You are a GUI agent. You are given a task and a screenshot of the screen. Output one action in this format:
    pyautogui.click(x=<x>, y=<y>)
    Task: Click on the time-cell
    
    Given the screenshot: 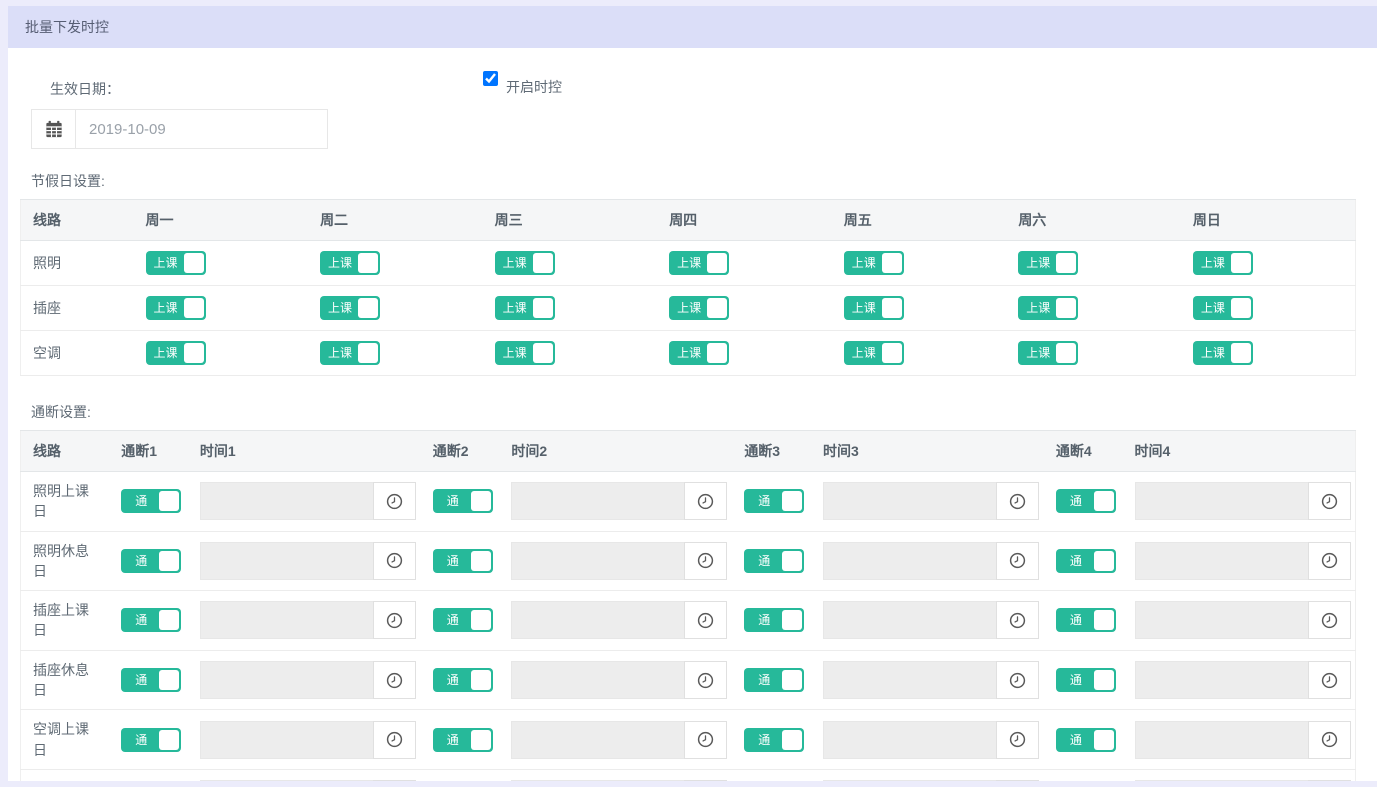 What is the action you would take?
    pyautogui.click(x=927, y=561)
    